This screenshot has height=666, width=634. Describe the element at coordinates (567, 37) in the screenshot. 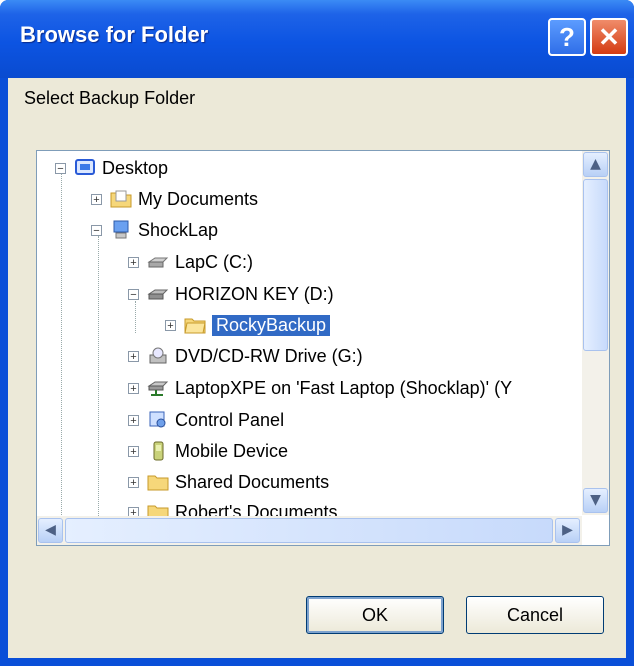

I see `help-button: ?` at that location.